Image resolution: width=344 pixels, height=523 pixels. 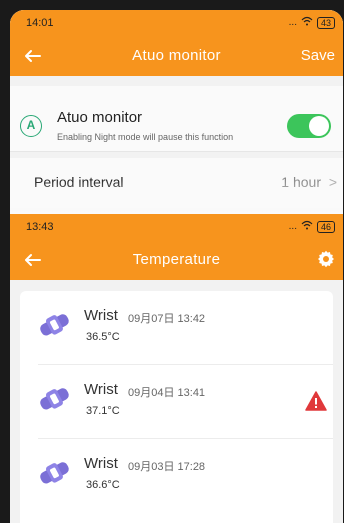 What do you see at coordinates (167, 467) in the screenshot?
I see `record-date: 09月03日 17:28` at bounding box center [167, 467].